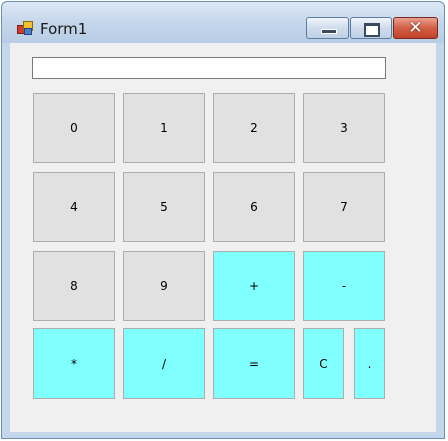 This screenshot has width=448, height=441. Describe the element at coordinates (327, 28) in the screenshot. I see `minimize-button` at that location.